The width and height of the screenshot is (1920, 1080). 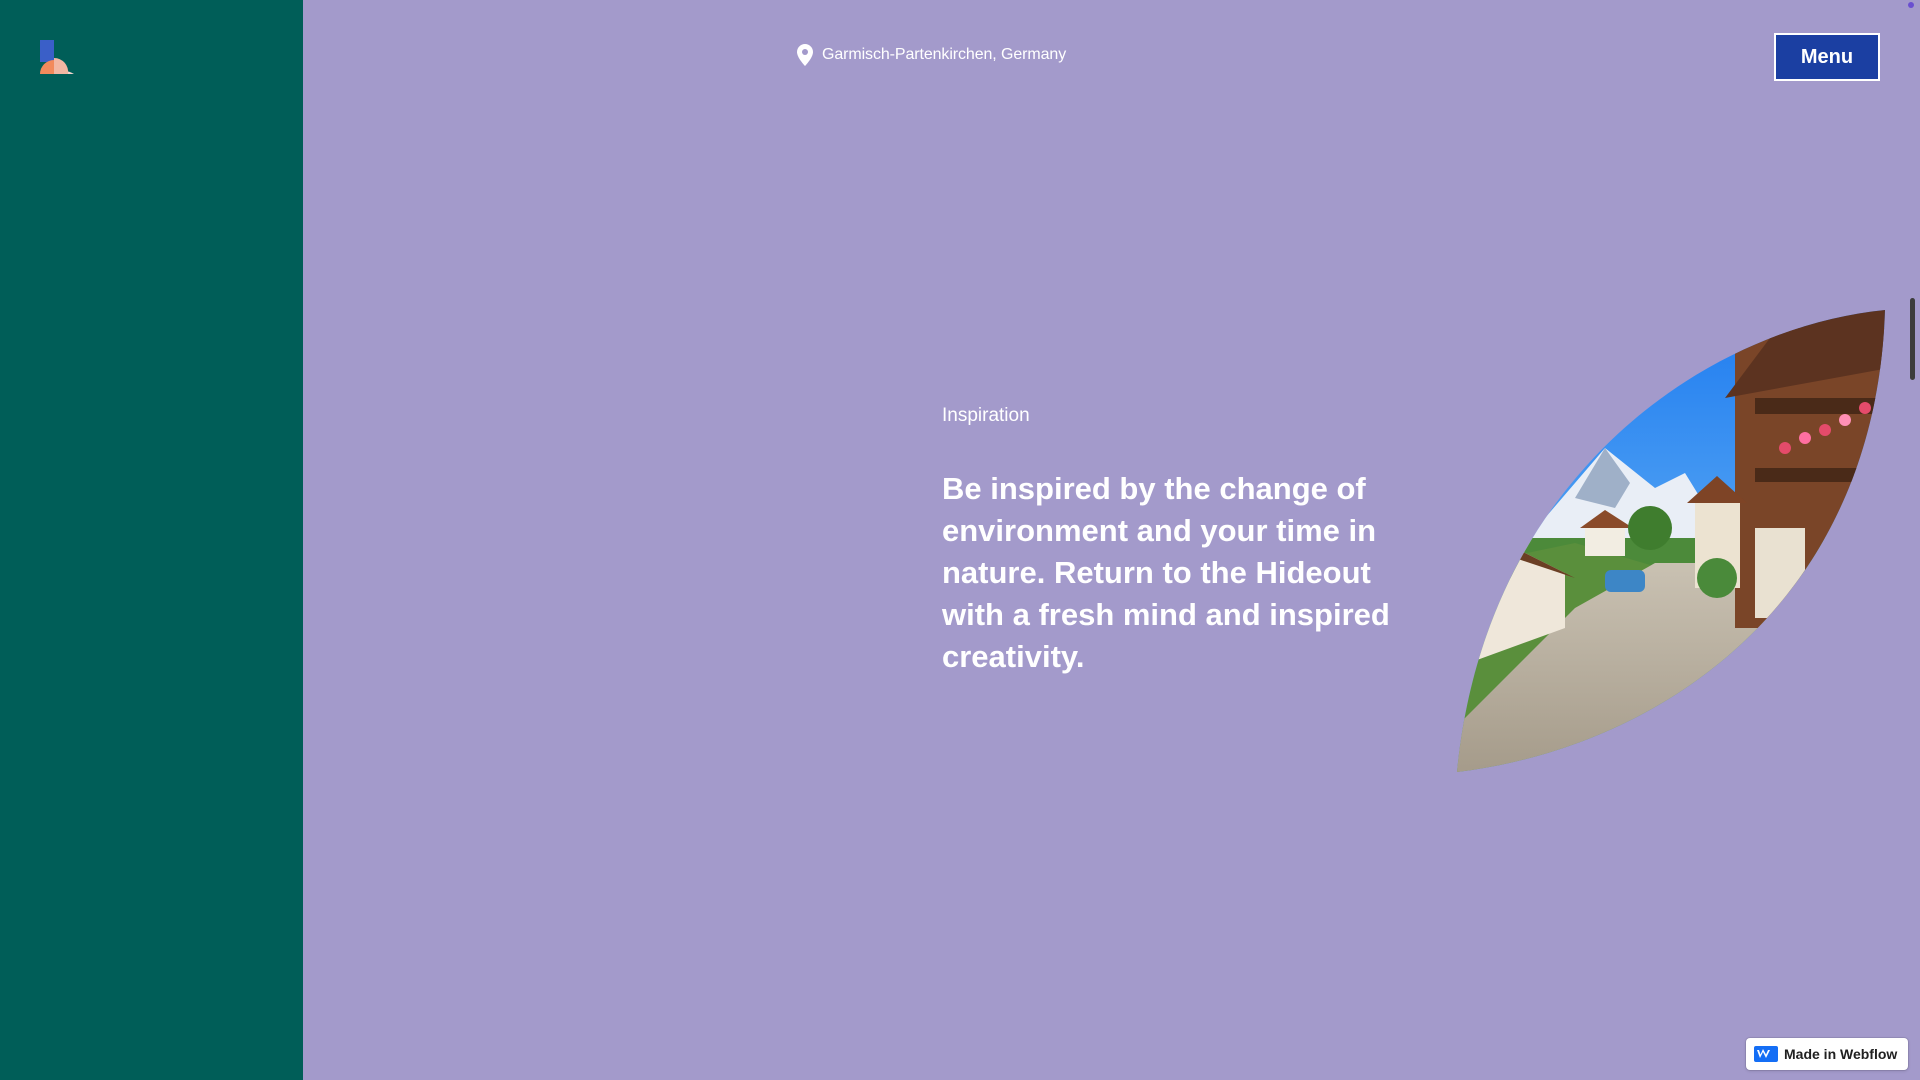 What do you see at coordinates (57, 57) in the screenshot?
I see `brand-logo-icon` at bounding box center [57, 57].